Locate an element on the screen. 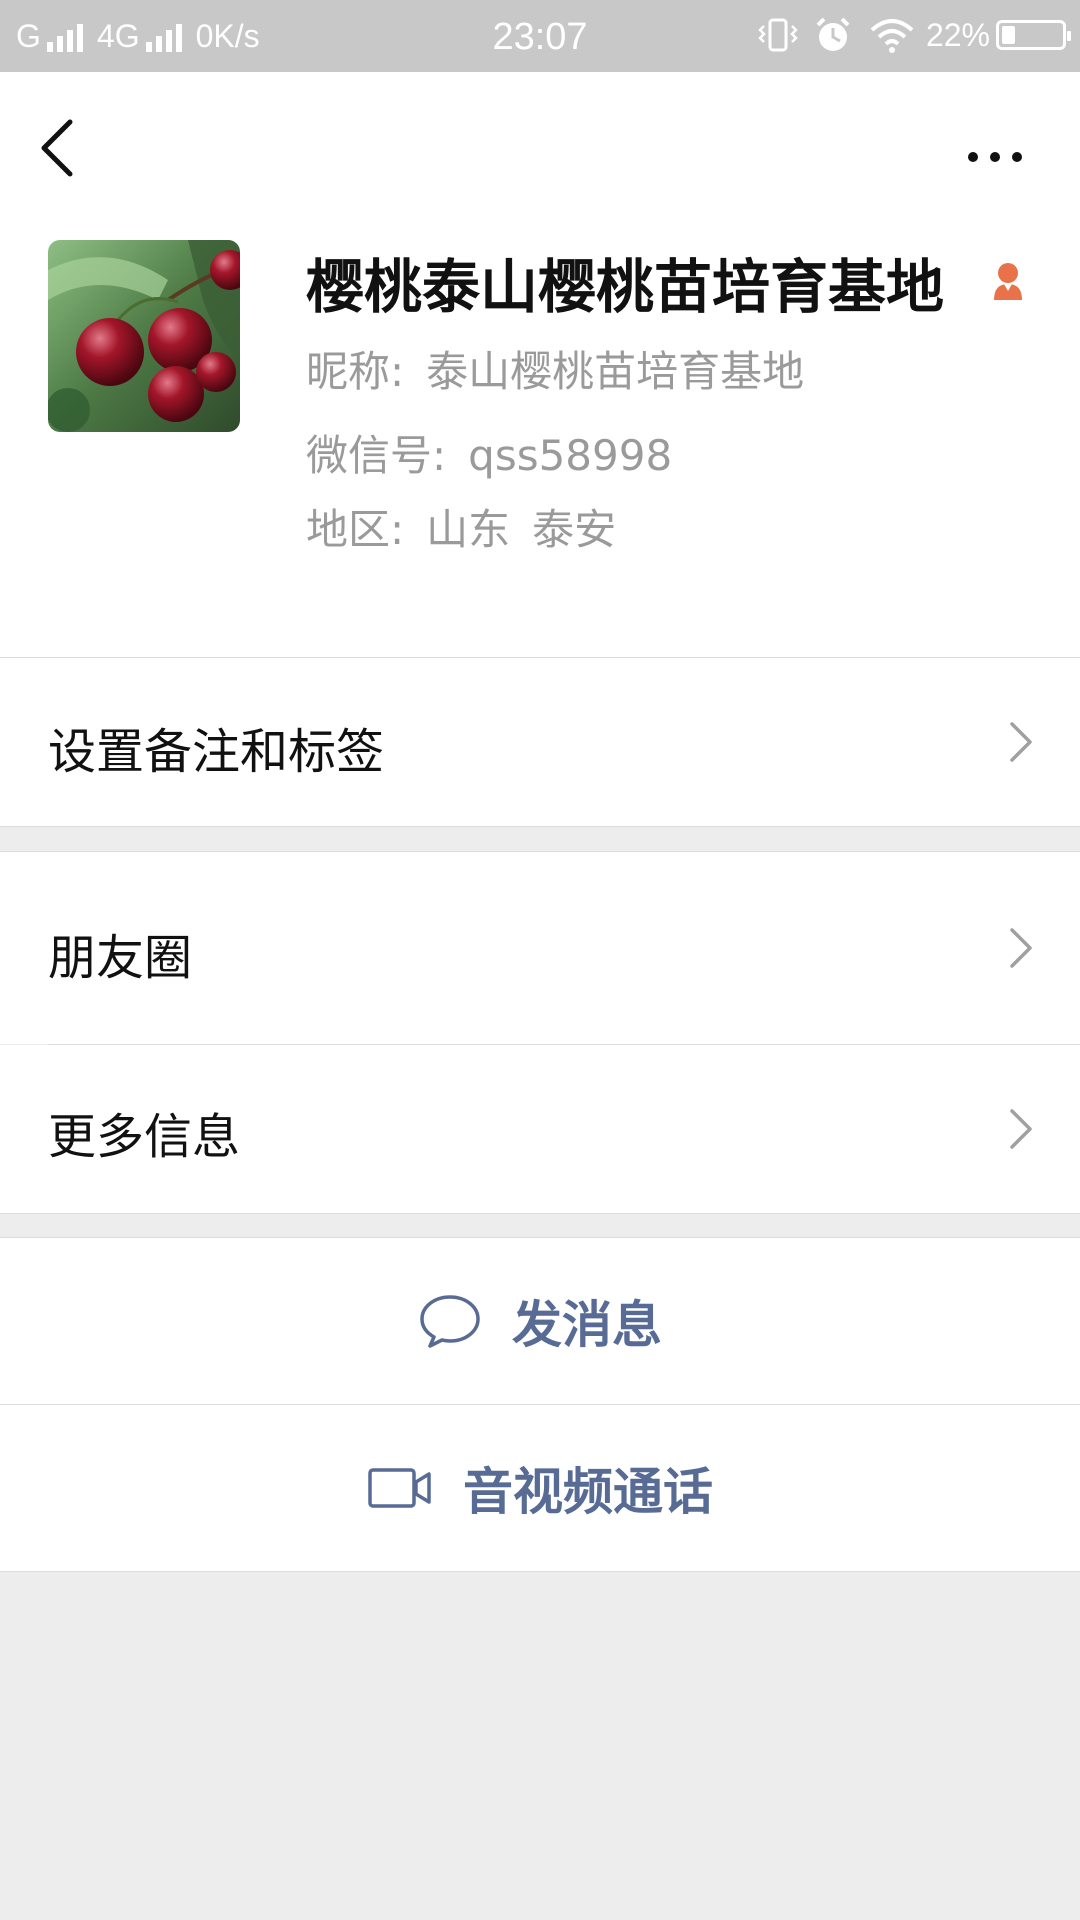  remark-tags-label: 设置备注和标签 is located at coordinates (216, 752).